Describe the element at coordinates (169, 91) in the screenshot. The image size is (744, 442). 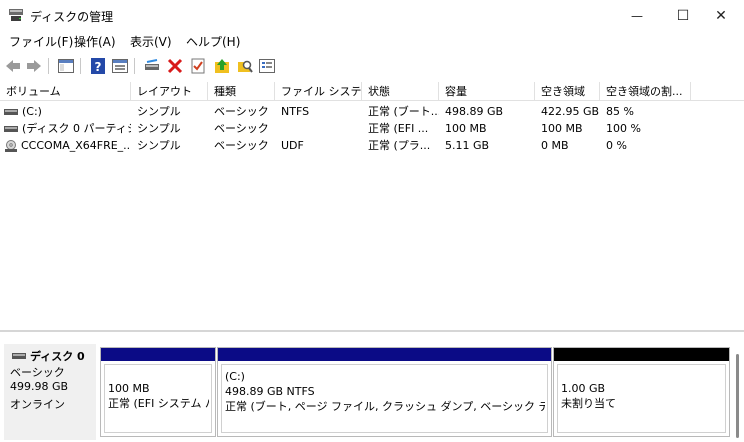
I see `column-header-layout: レイアウト` at that location.